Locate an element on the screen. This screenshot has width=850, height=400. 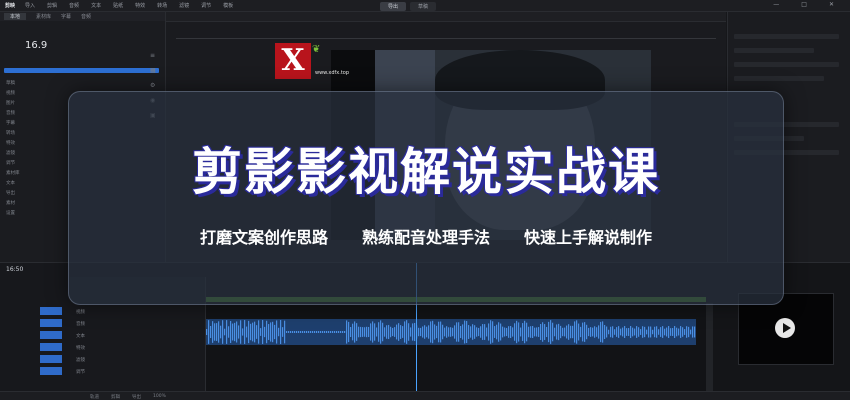
tree-item: 特效 is located at coordinates (10, 143).